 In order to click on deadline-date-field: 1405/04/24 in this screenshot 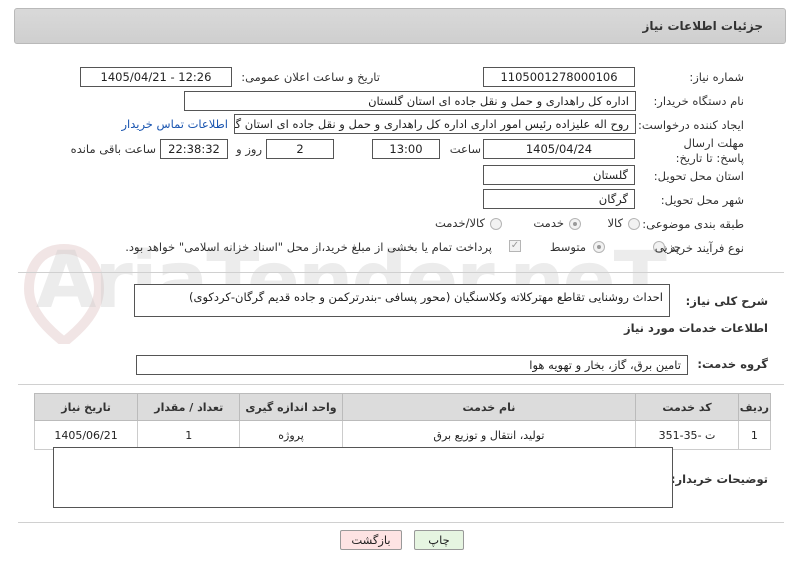, I will do `click(559, 149)`.